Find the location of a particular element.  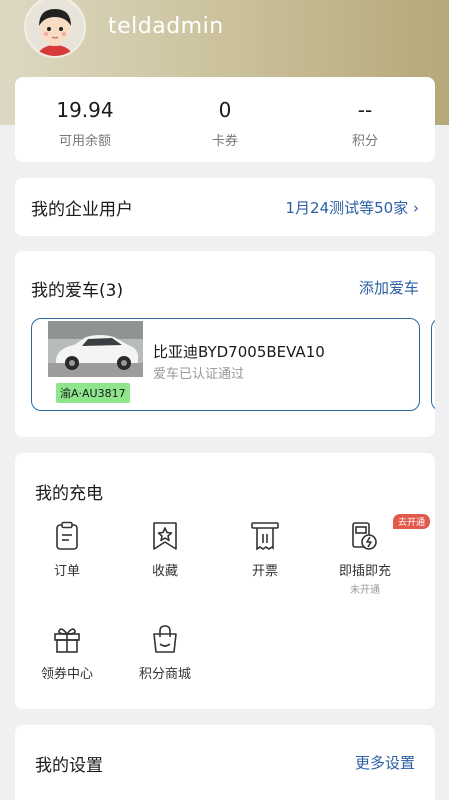

grid-sublabel: 未开通 is located at coordinates (365, 590).